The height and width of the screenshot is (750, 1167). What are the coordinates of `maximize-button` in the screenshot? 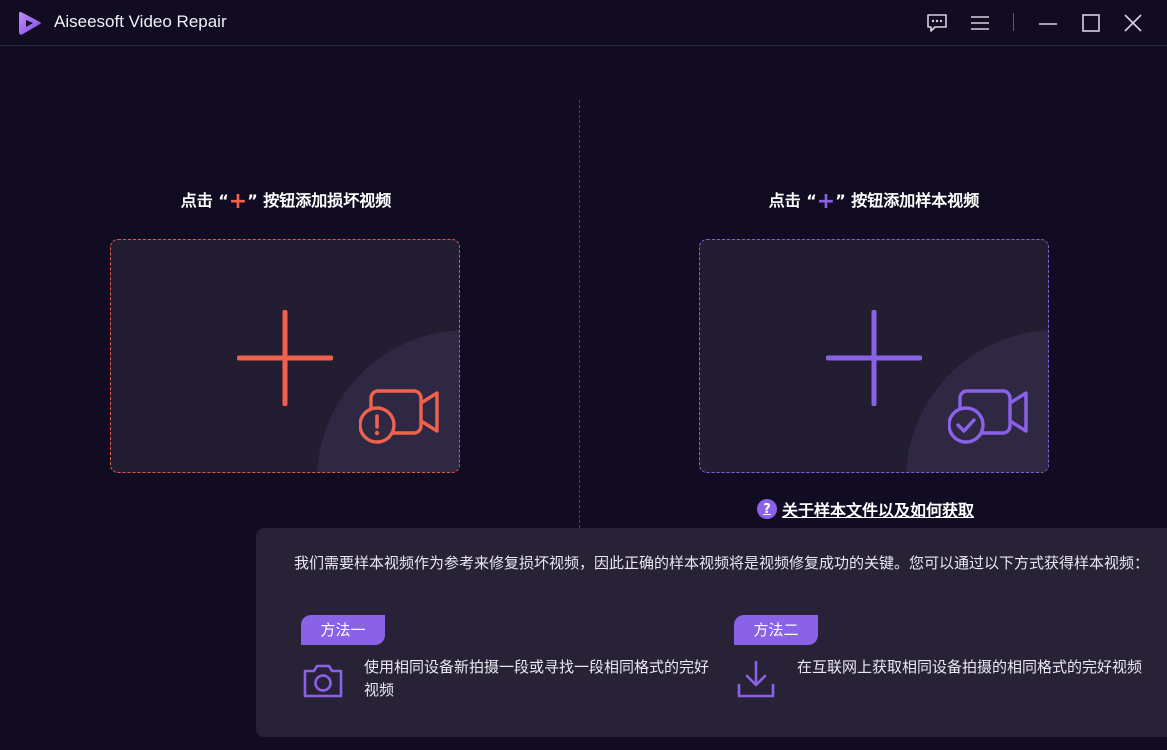 It's located at (1091, 23).